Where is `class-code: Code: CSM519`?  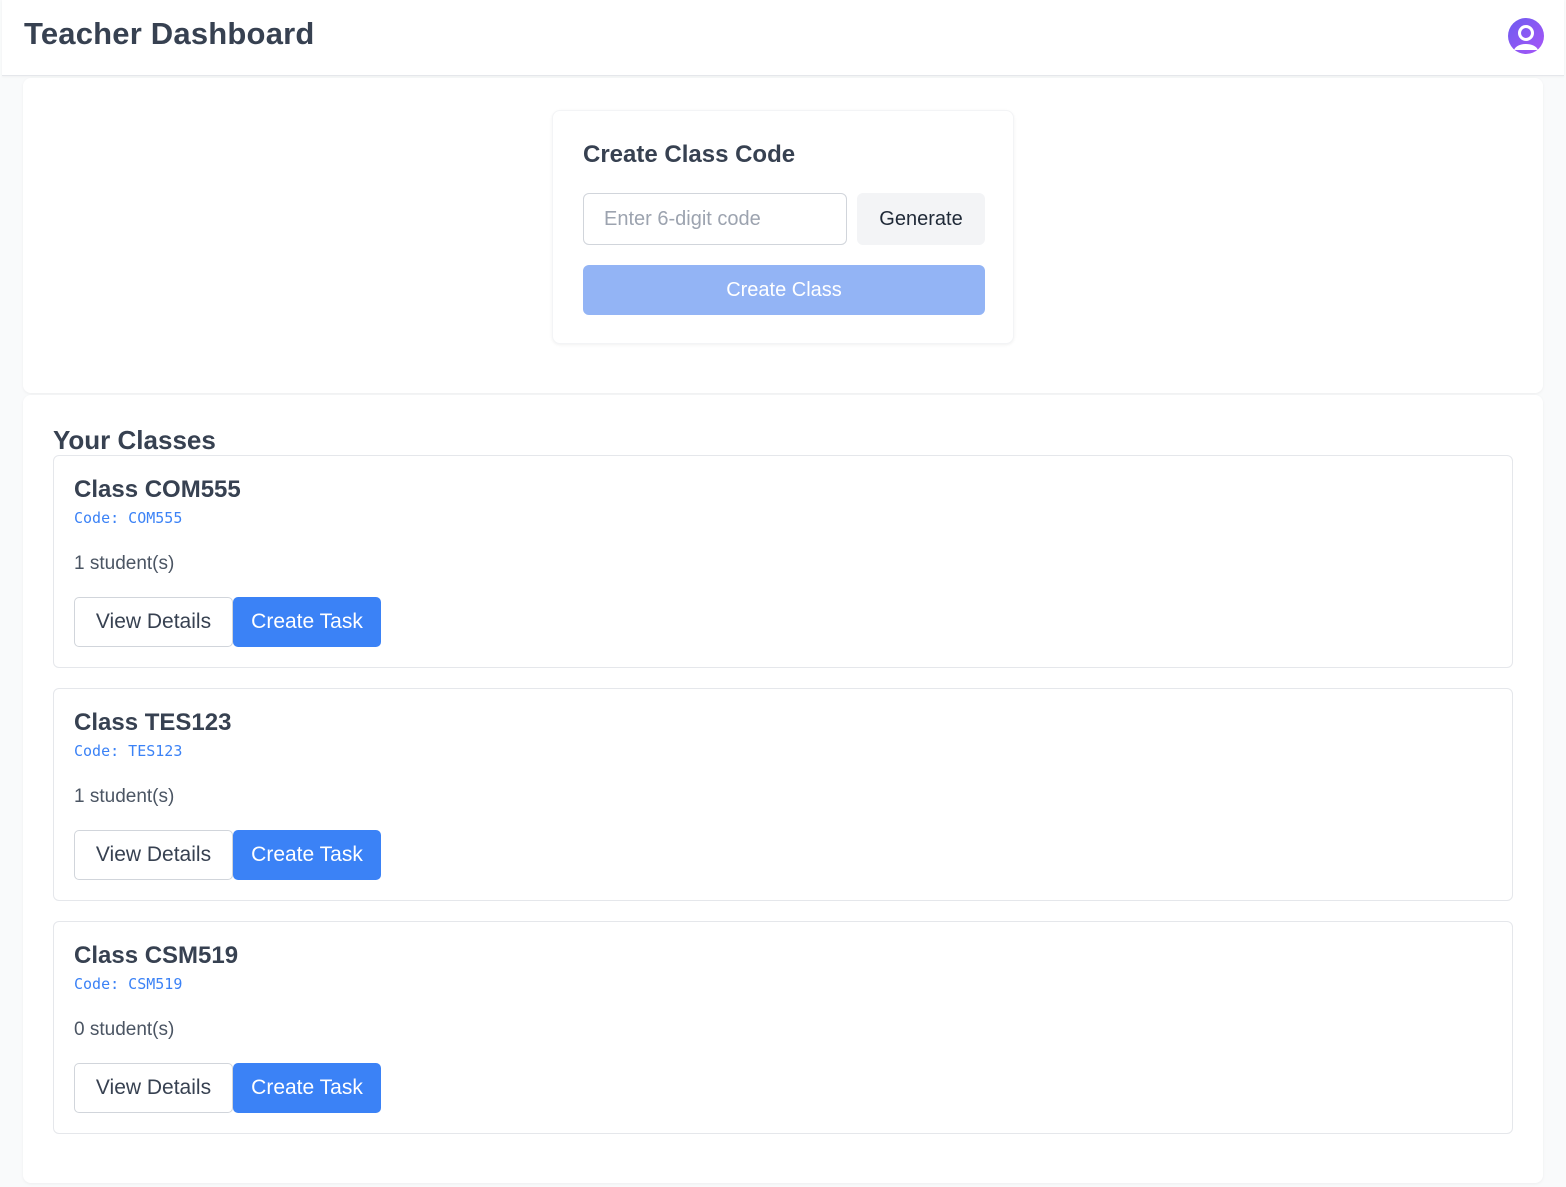 class-code: Code: CSM519 is located at coordinates (128, 984).